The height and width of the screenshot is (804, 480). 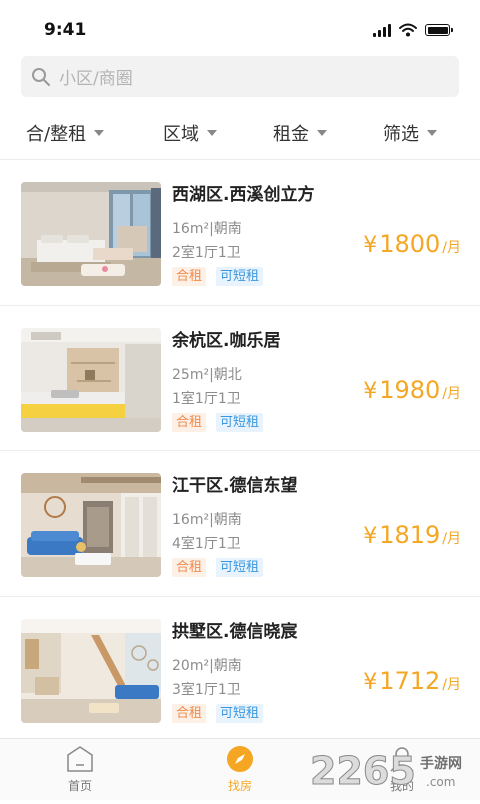 What do you see at coordinates (206, 689) in the screenshot?
I see `listing-rooms: 3室1厅1卫` at bounding box center [206, 689].